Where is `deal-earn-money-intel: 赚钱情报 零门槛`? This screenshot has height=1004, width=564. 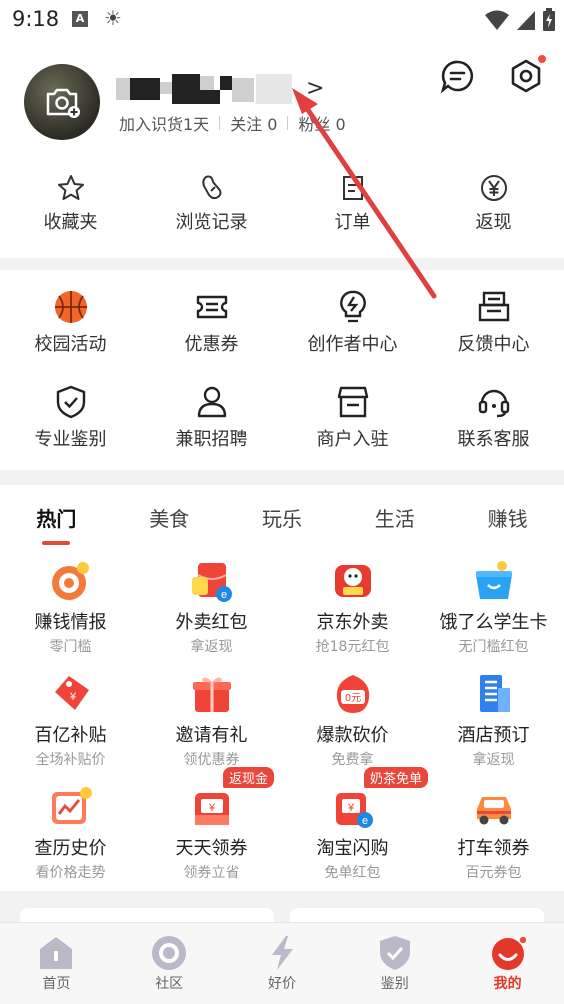 deal-earn-money-intel: 赚钱情报 零门槛 is located at coordinates (70, 603).